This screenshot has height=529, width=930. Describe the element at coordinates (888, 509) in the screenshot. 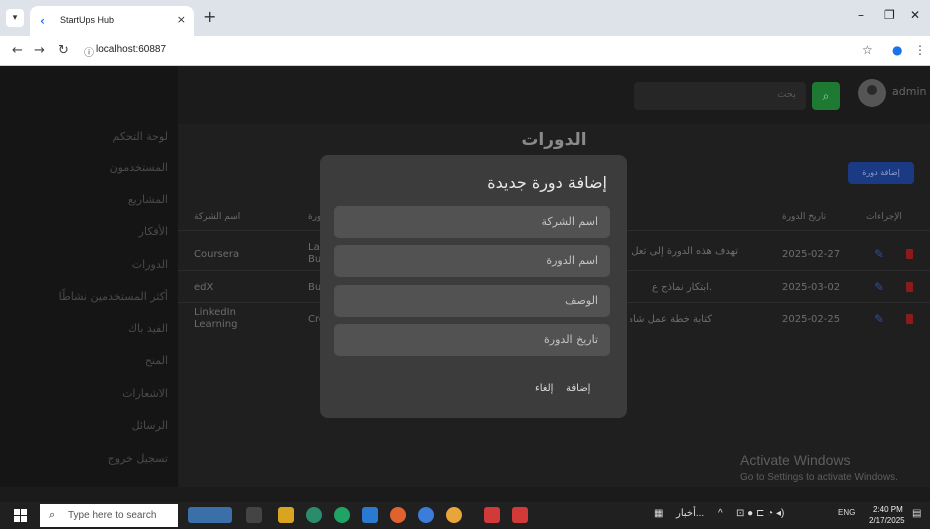

I see `clock-time: 2:40 PM` at that location.